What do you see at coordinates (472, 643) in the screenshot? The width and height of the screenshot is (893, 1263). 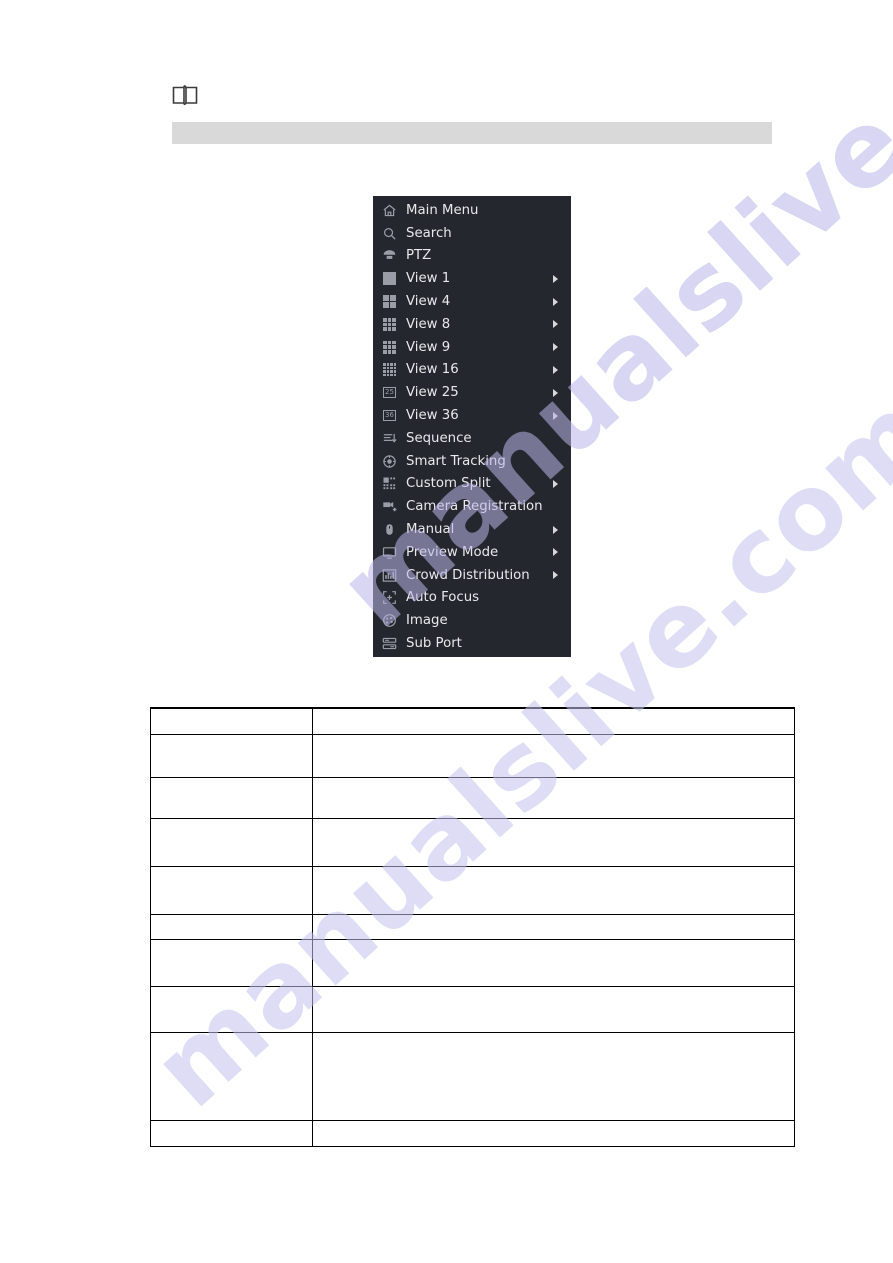 I see `menu-item-sub-port: Sub Port` at bounding box center [472, 643].